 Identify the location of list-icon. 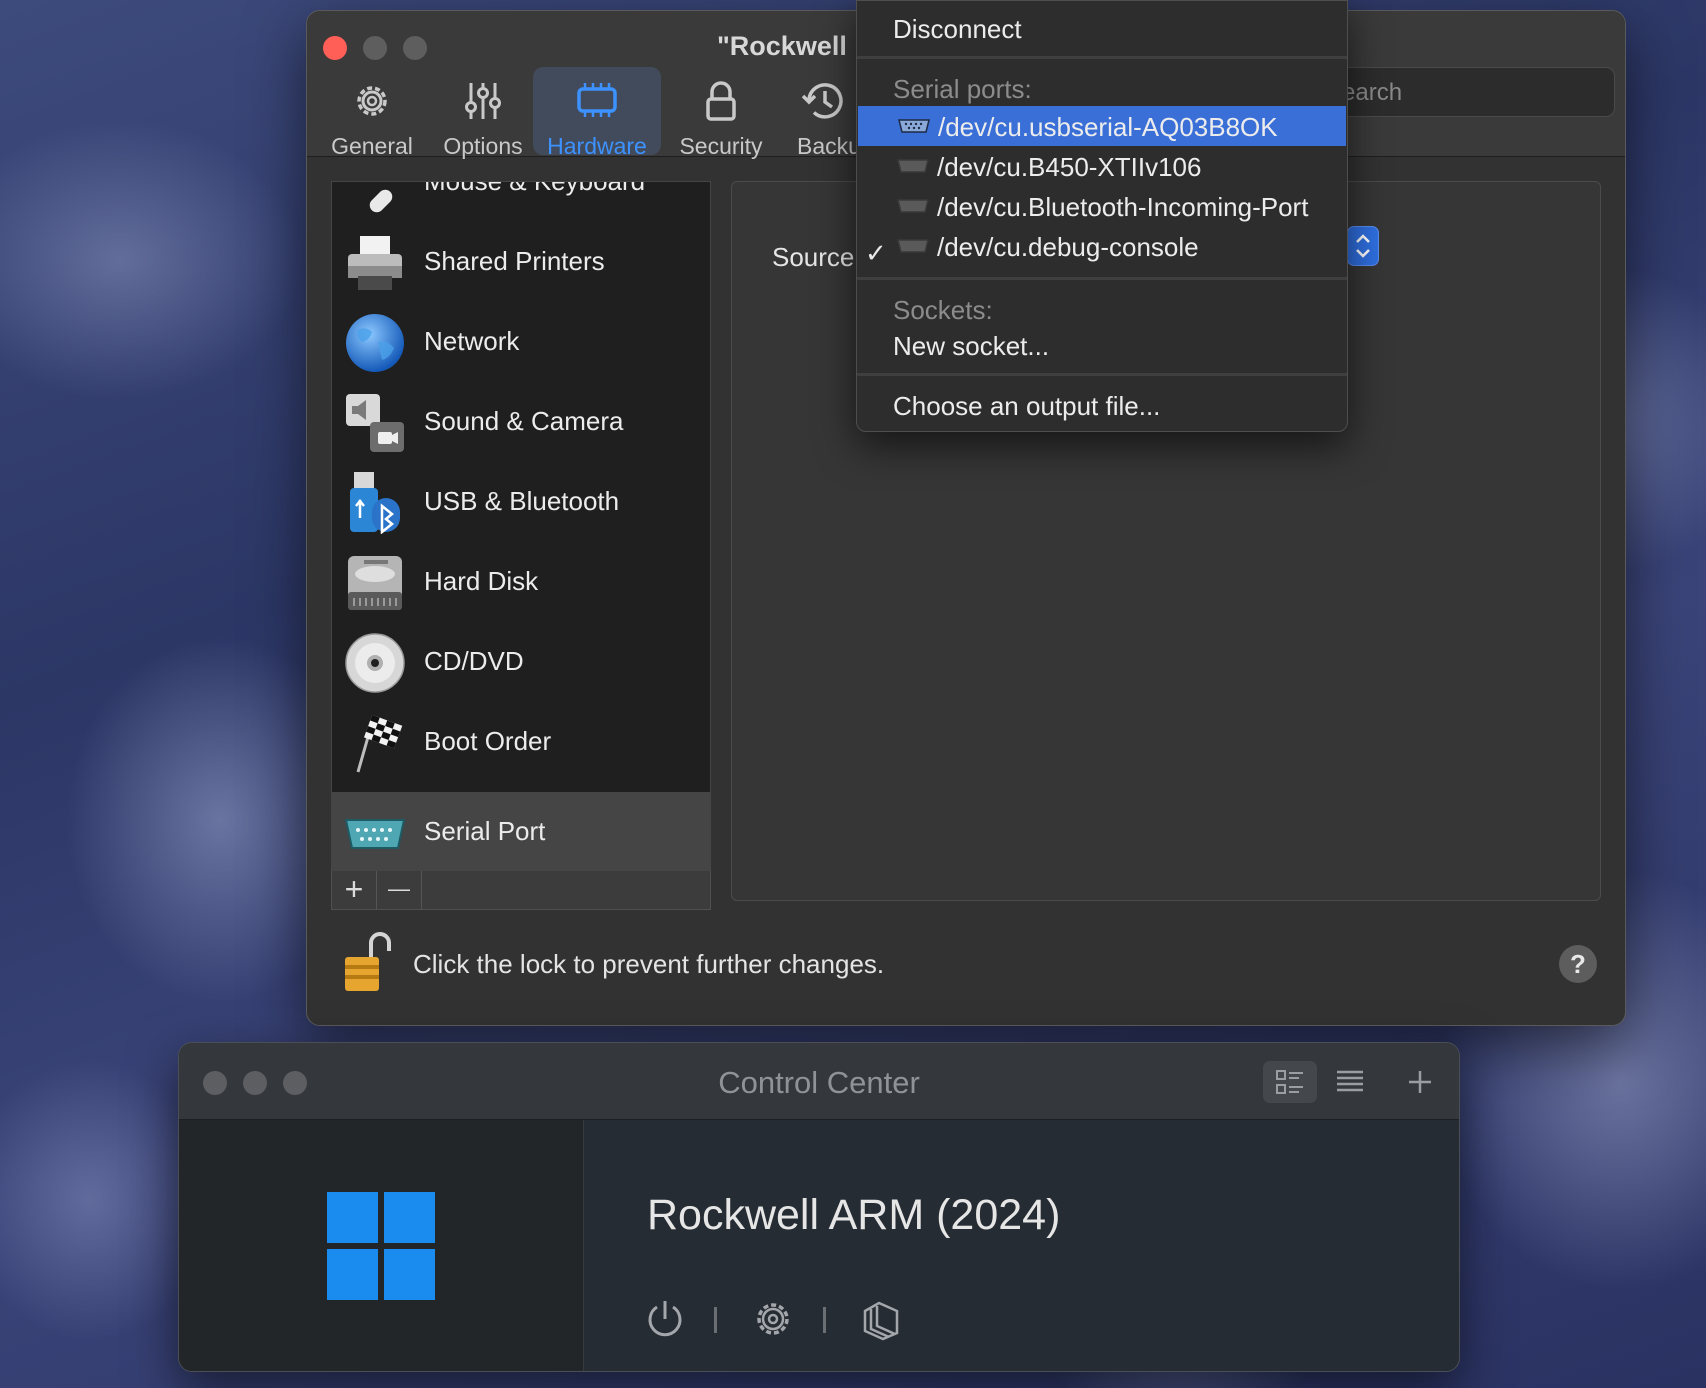
(1350, 1081).